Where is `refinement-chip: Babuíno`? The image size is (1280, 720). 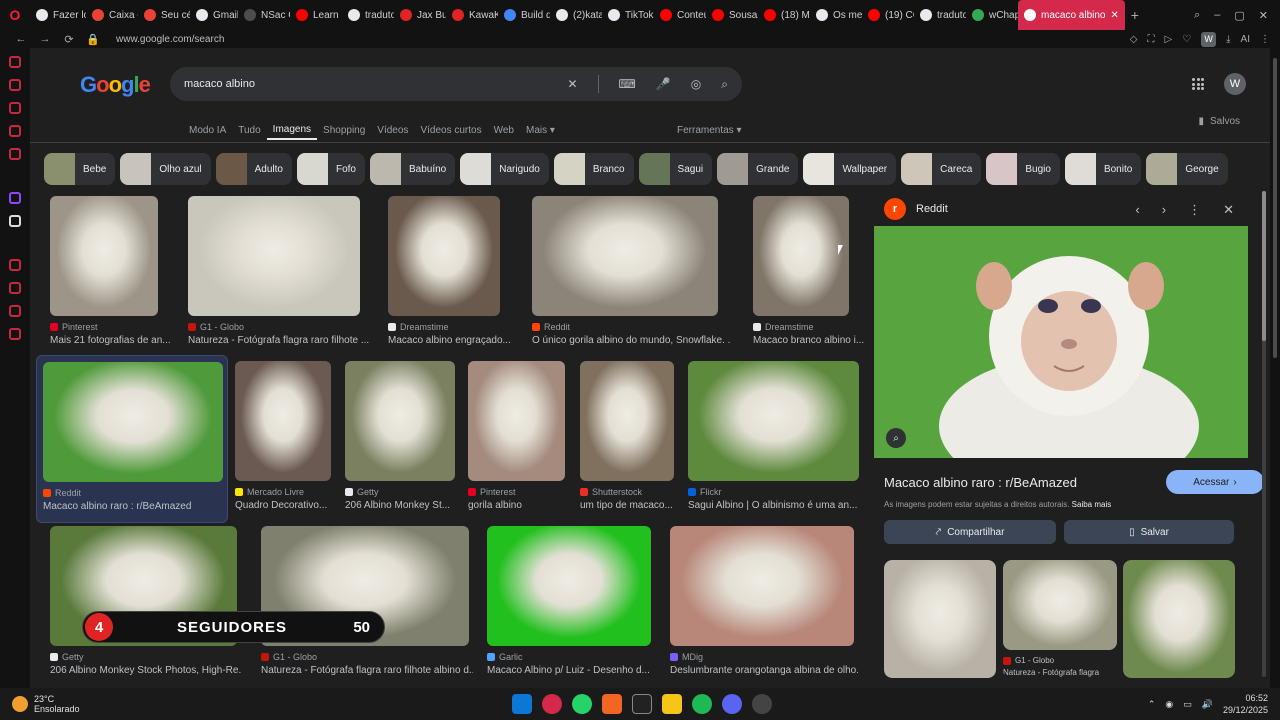
refinement-chip: Babuíno is located at coordinates (412, 169).